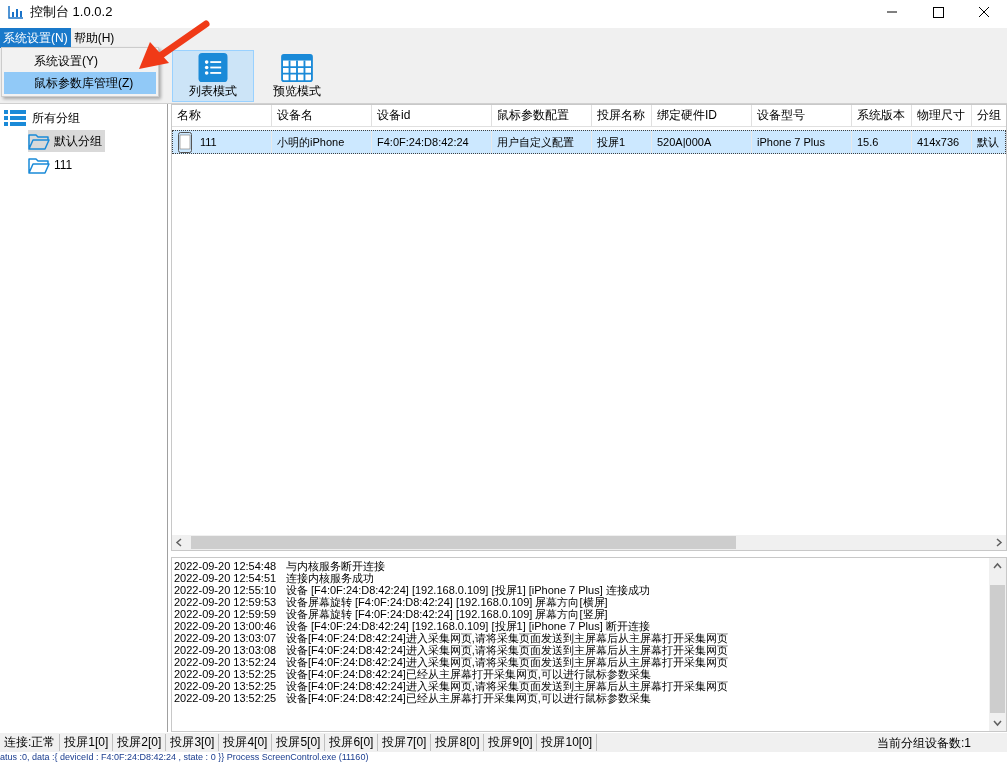 This screenshot has height=762, width=1007. What do you see at coordinates (335, 565) in the screenshot?
I see `log-message: 与内核服务断开连接` at bounding box center [335, 565].